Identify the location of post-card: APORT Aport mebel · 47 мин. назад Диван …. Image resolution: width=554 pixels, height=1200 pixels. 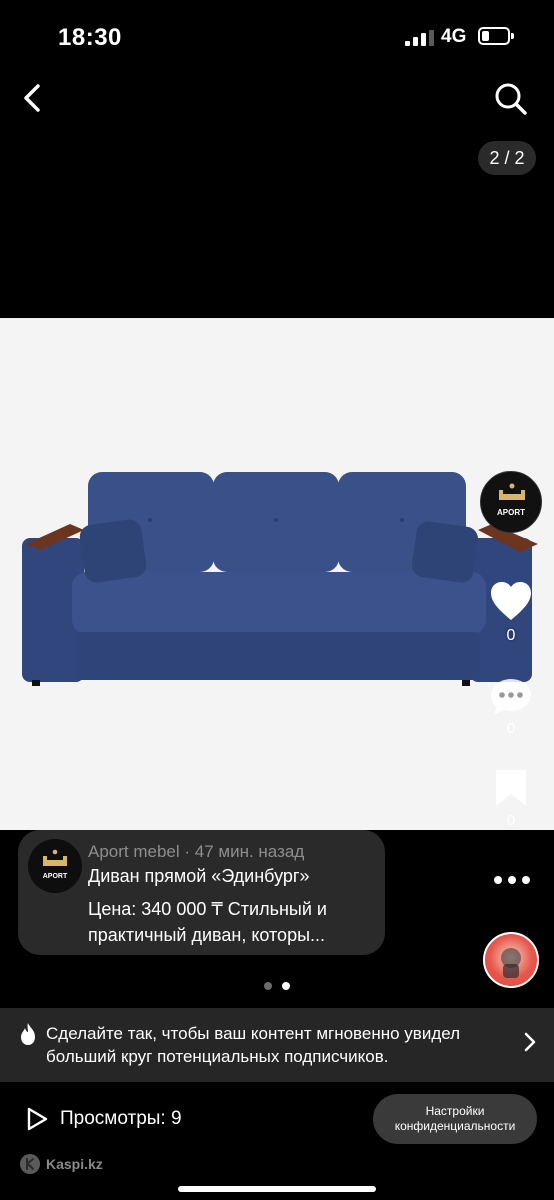
(201, 892).